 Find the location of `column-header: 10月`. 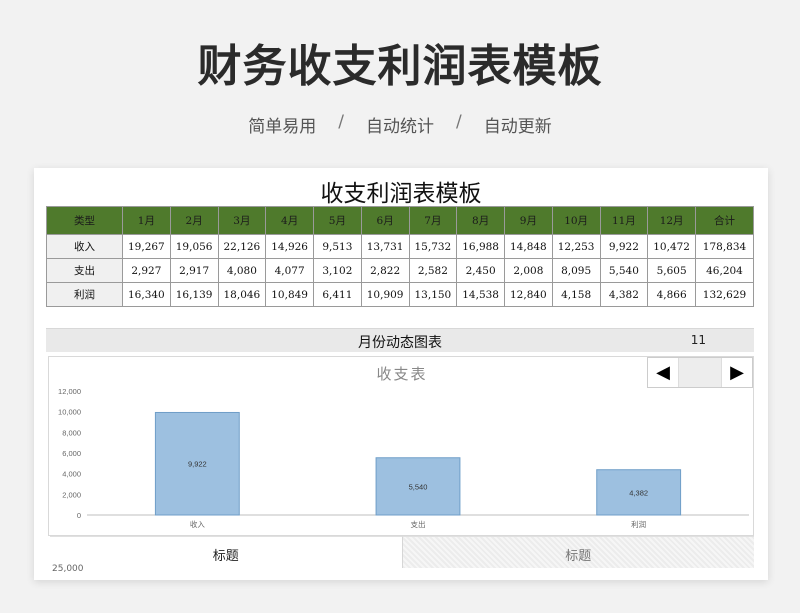

column-header: 10月 is located at coordinates (576, 220).